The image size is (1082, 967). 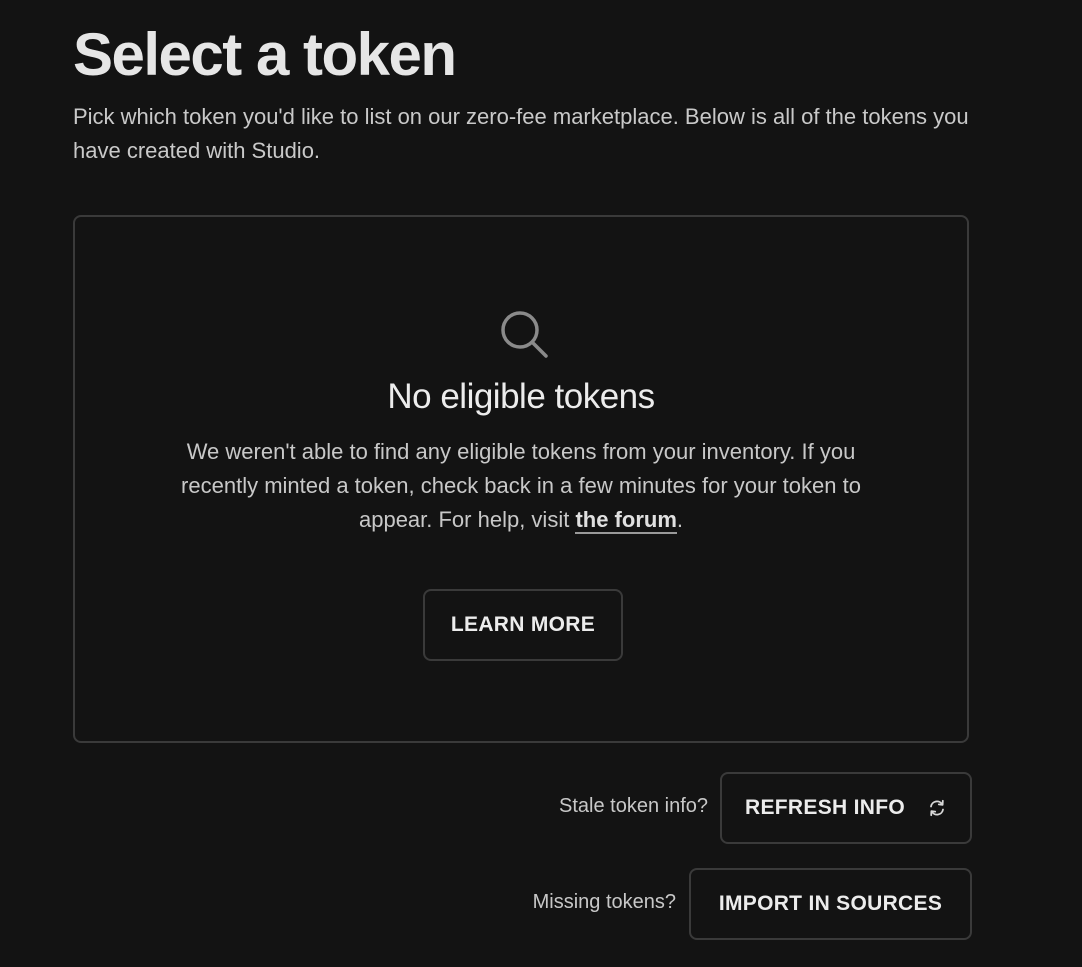 I want to click on empty-state-title: No eligible tokens, so click(x=521, y=396).